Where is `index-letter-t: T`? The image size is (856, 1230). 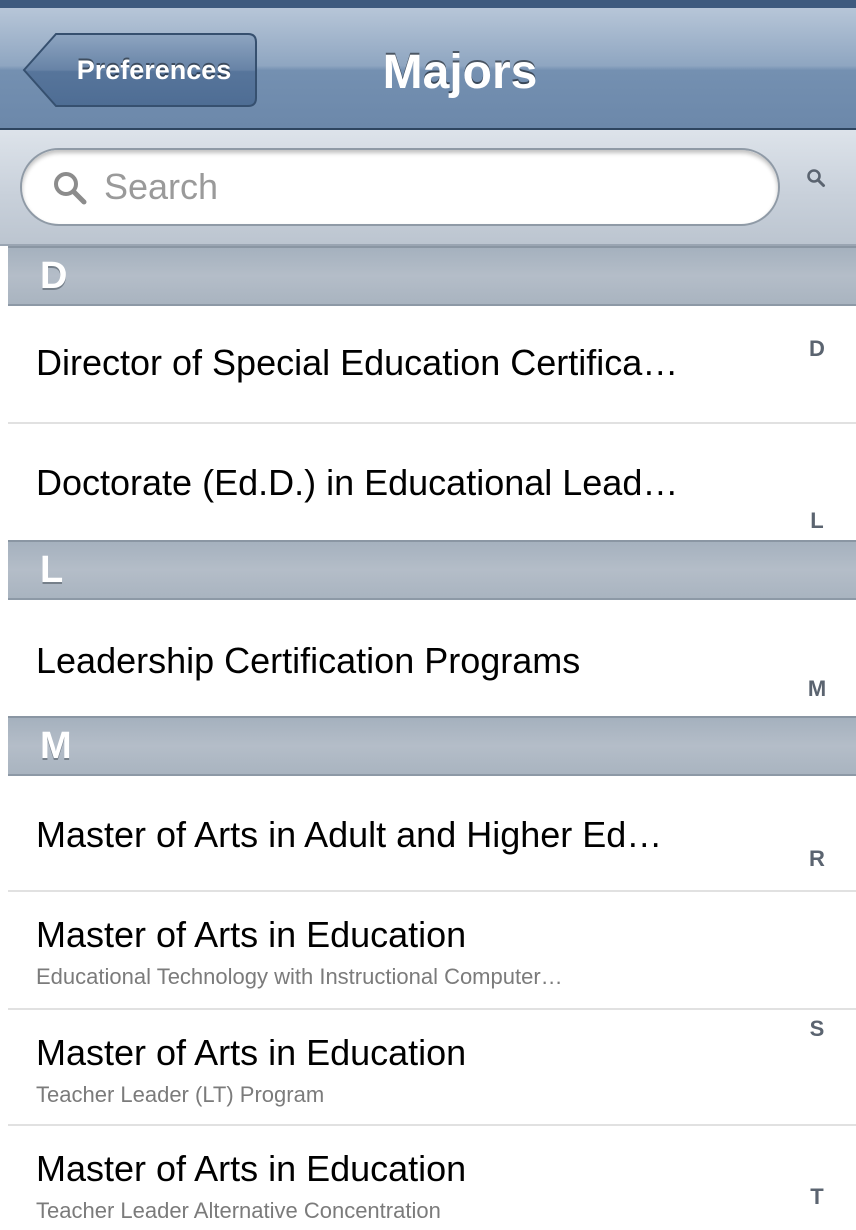
index-letter-t: T is located at coordinates (817, 1197).